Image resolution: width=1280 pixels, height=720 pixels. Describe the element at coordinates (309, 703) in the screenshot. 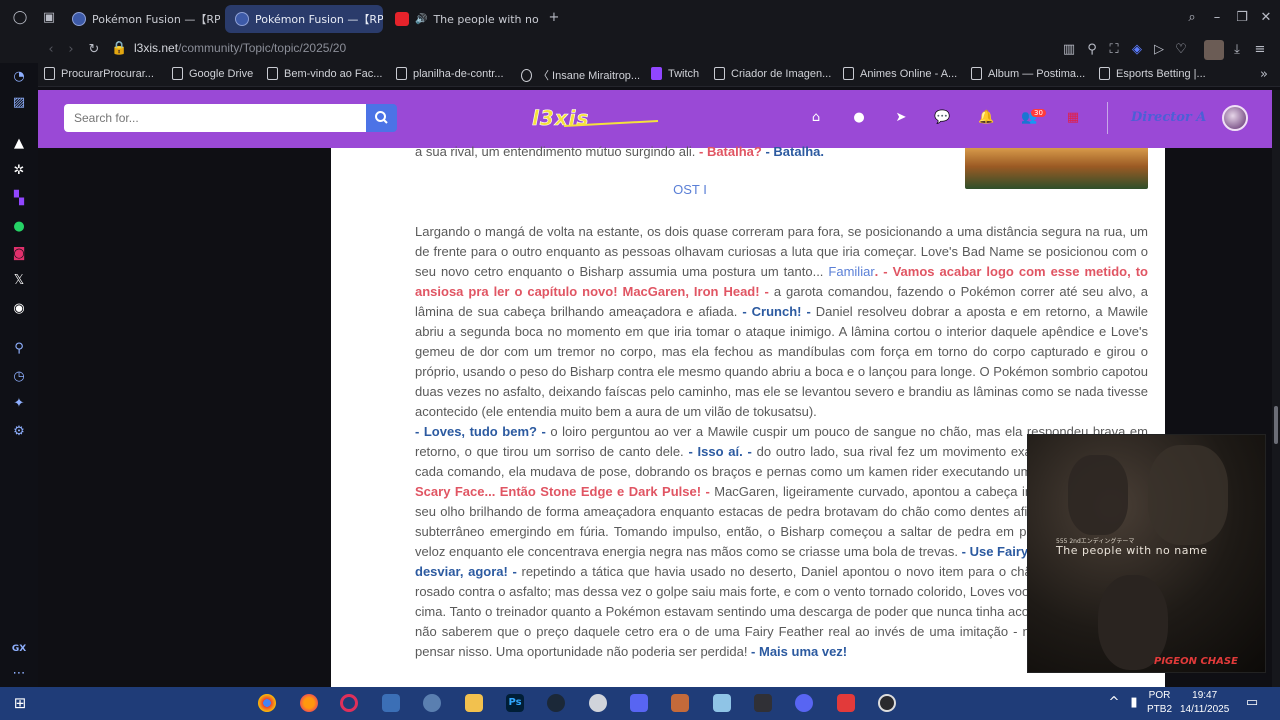

I see `firefox-icon` at that location.